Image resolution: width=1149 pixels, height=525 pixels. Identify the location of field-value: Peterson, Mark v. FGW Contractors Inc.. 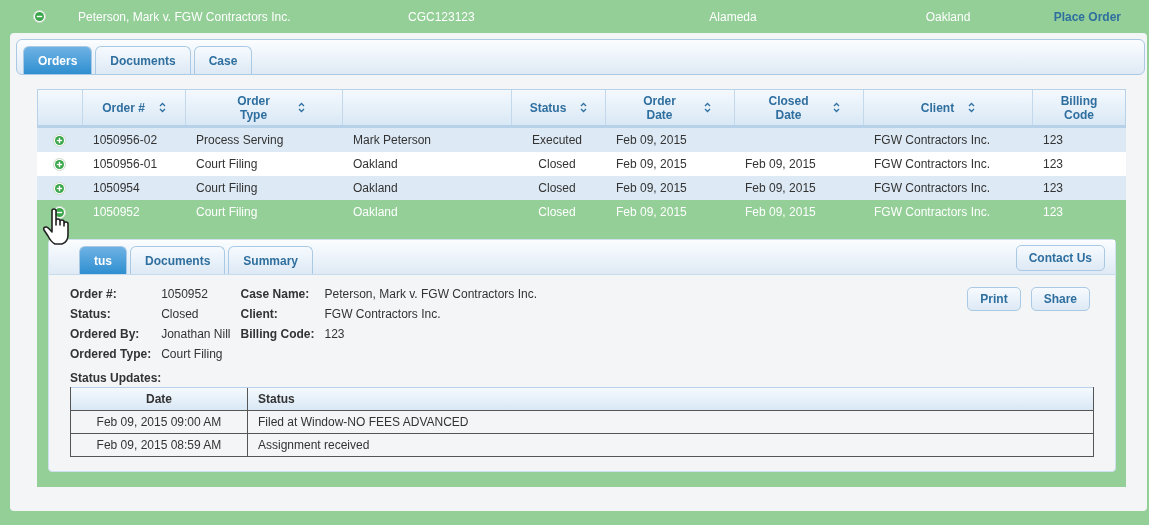
(430, 294).